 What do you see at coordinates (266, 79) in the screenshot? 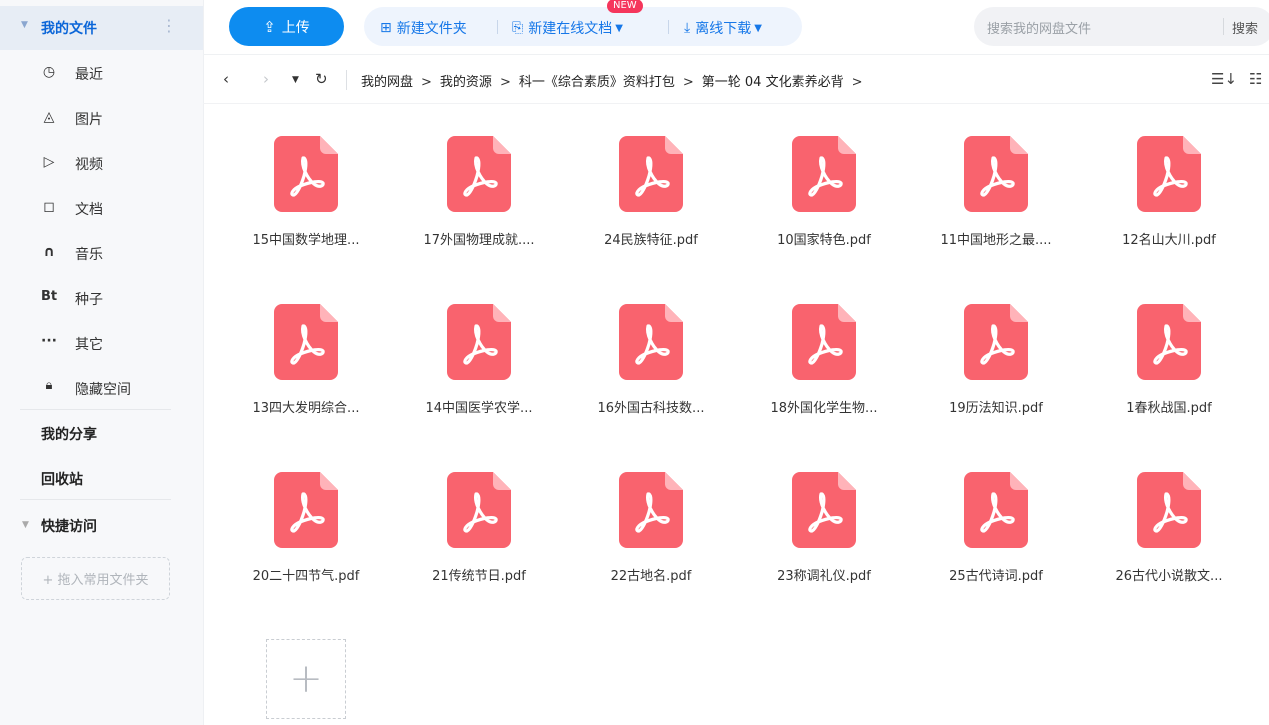
I see `forward-icon: ›` at bounding box center [266, 79].